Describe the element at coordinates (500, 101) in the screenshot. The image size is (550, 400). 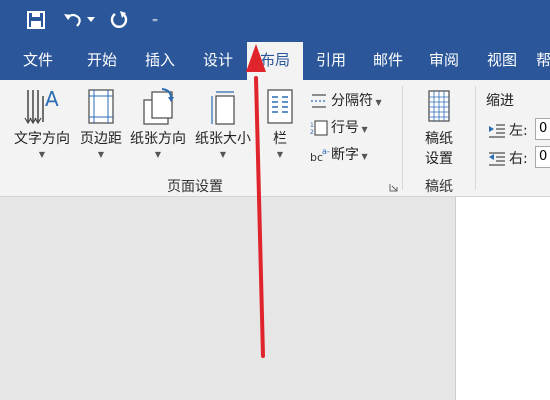
I see `indent-title: 缩进` at that location.